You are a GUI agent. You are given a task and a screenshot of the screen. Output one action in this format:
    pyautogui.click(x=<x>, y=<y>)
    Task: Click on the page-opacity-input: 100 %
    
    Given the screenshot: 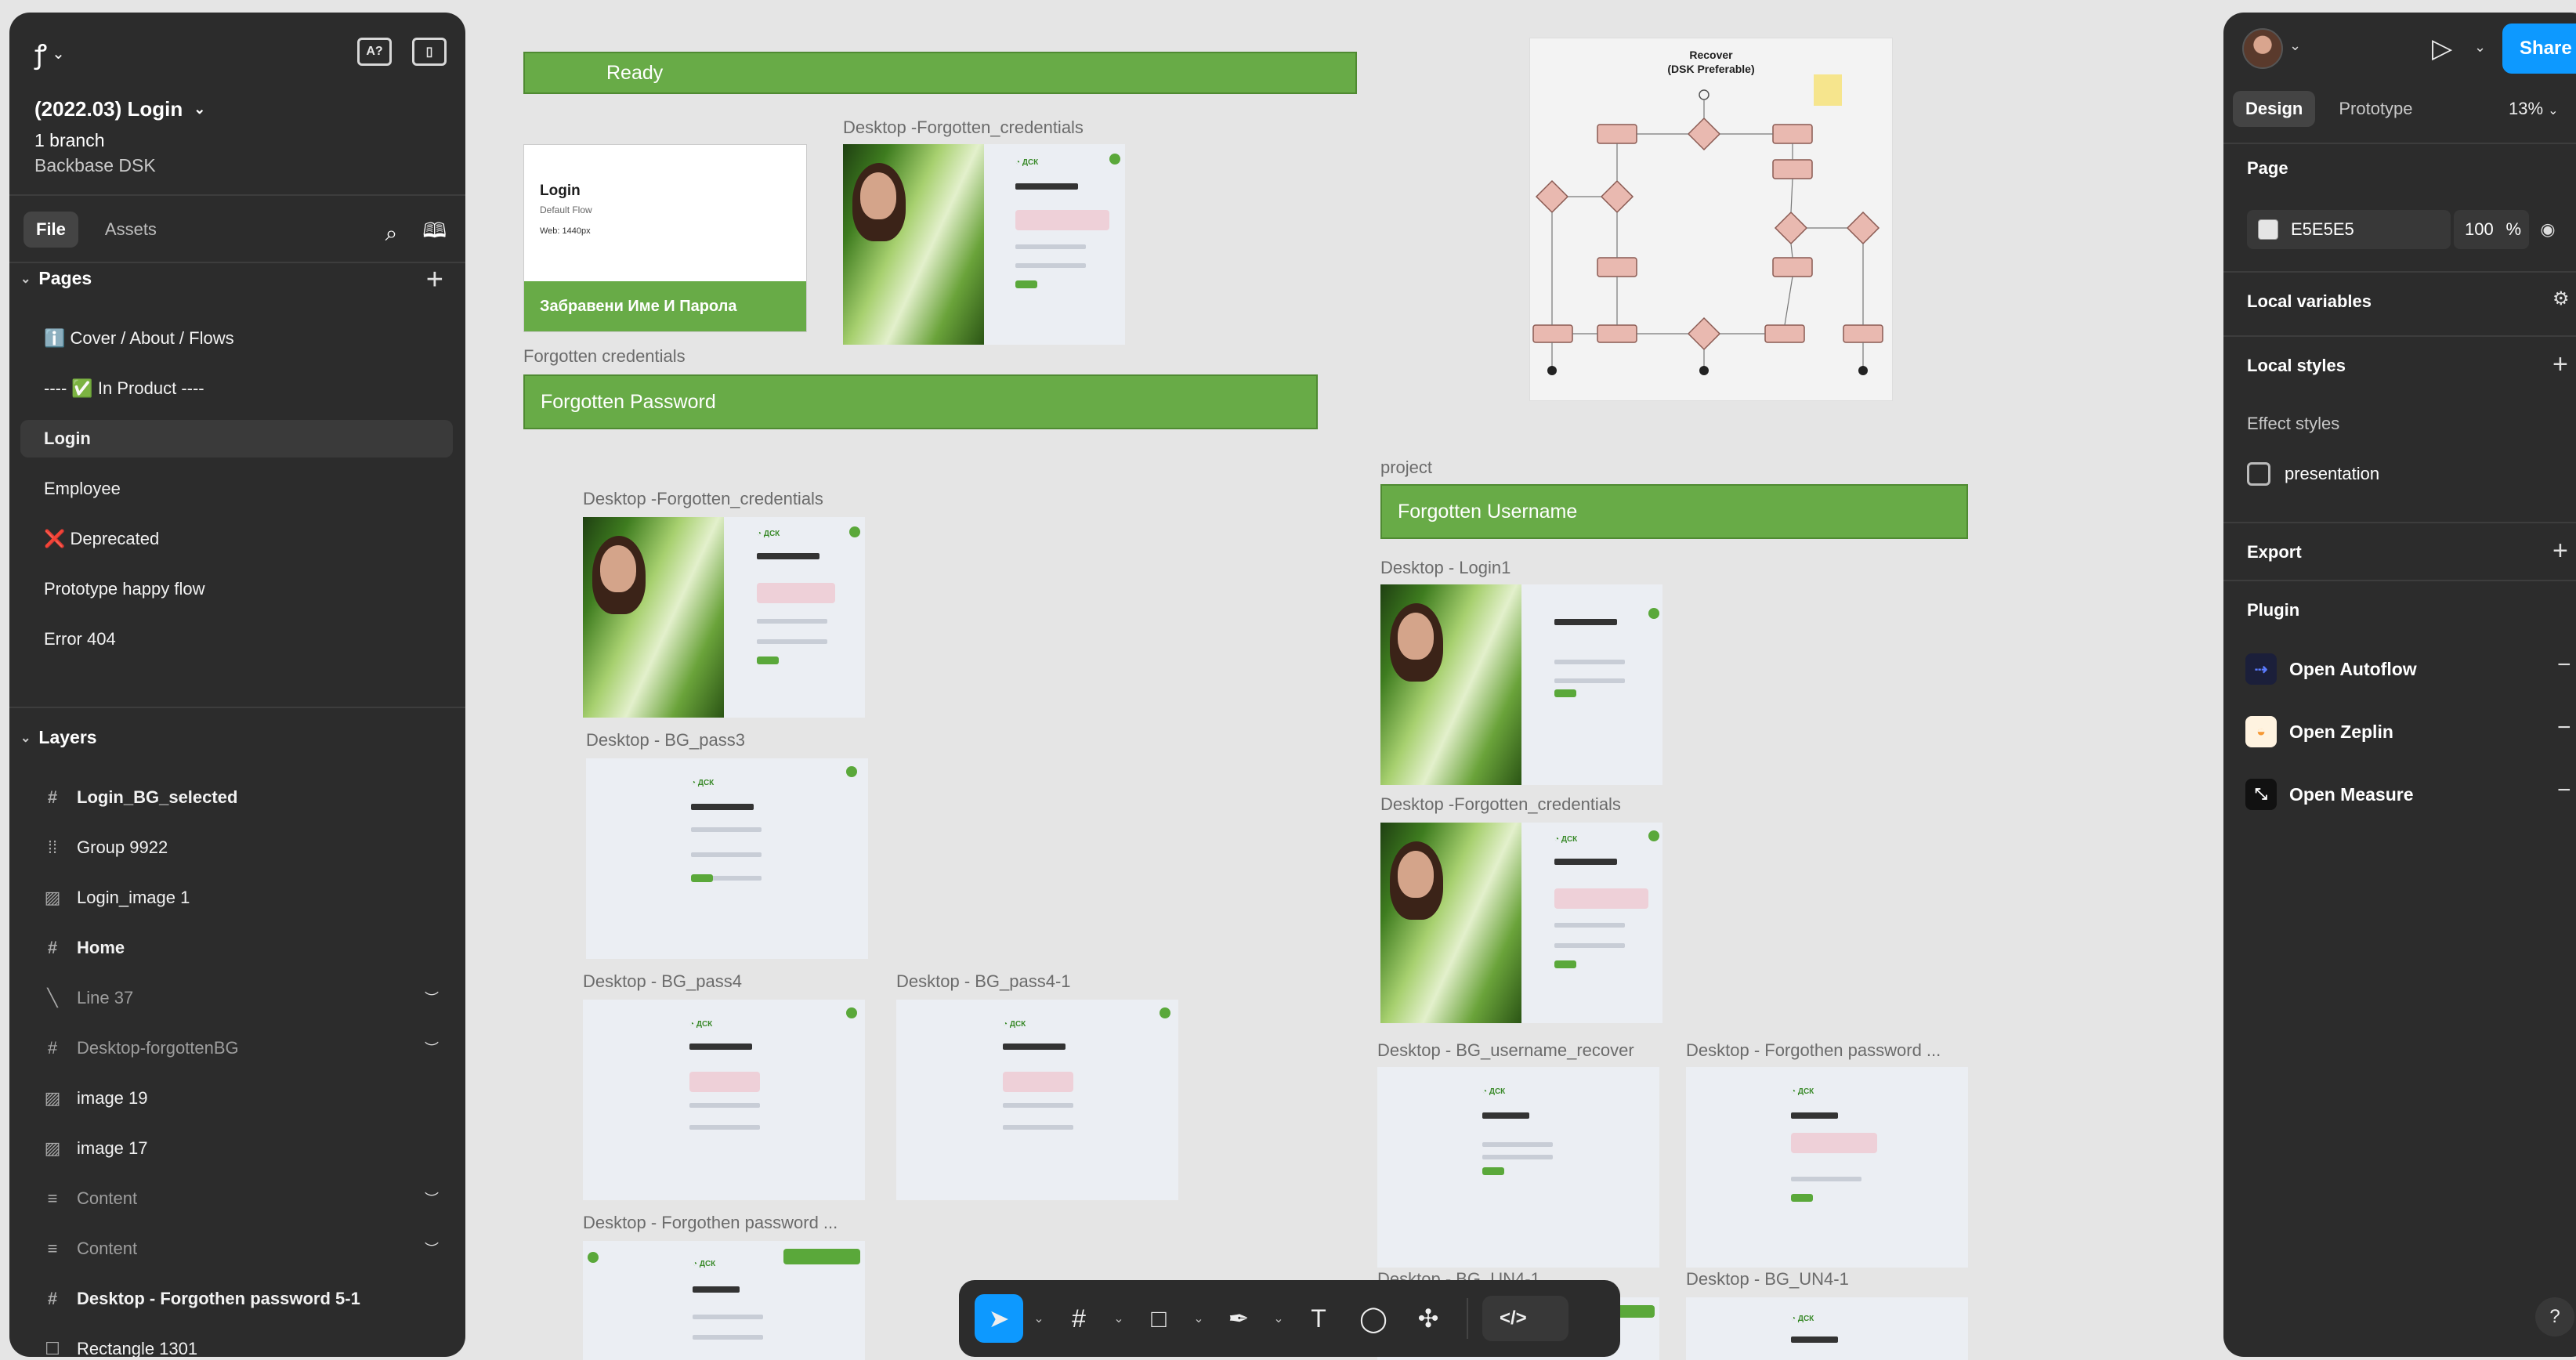 What is the action you would take?
    pyautogui.click(x=2491, y=229)
    